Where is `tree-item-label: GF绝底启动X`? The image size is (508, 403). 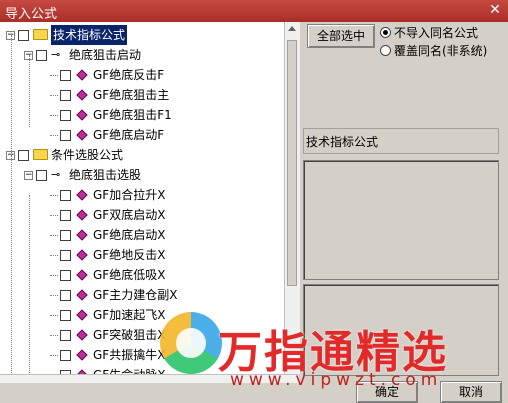 tree-item-label: GF绝底启动X is located at coordinates (129, 235).